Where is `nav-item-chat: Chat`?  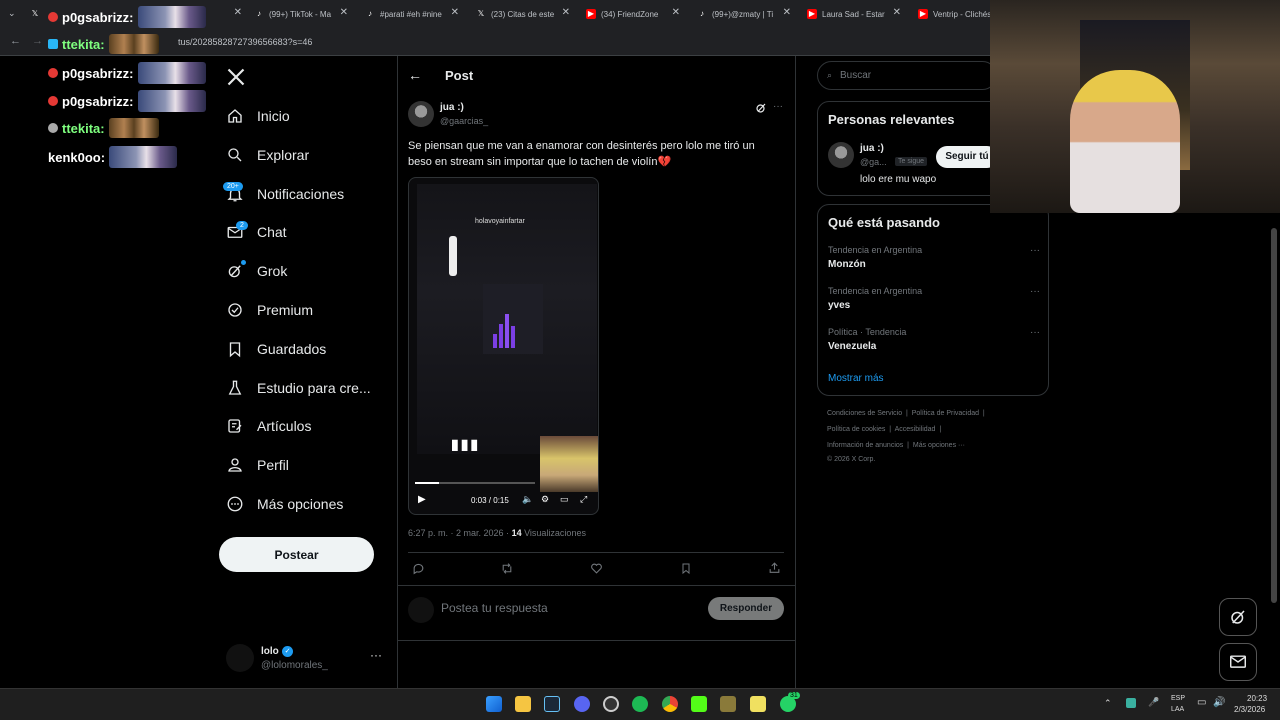 nav-item-chat: Chat is located at coordinates (256, 232).